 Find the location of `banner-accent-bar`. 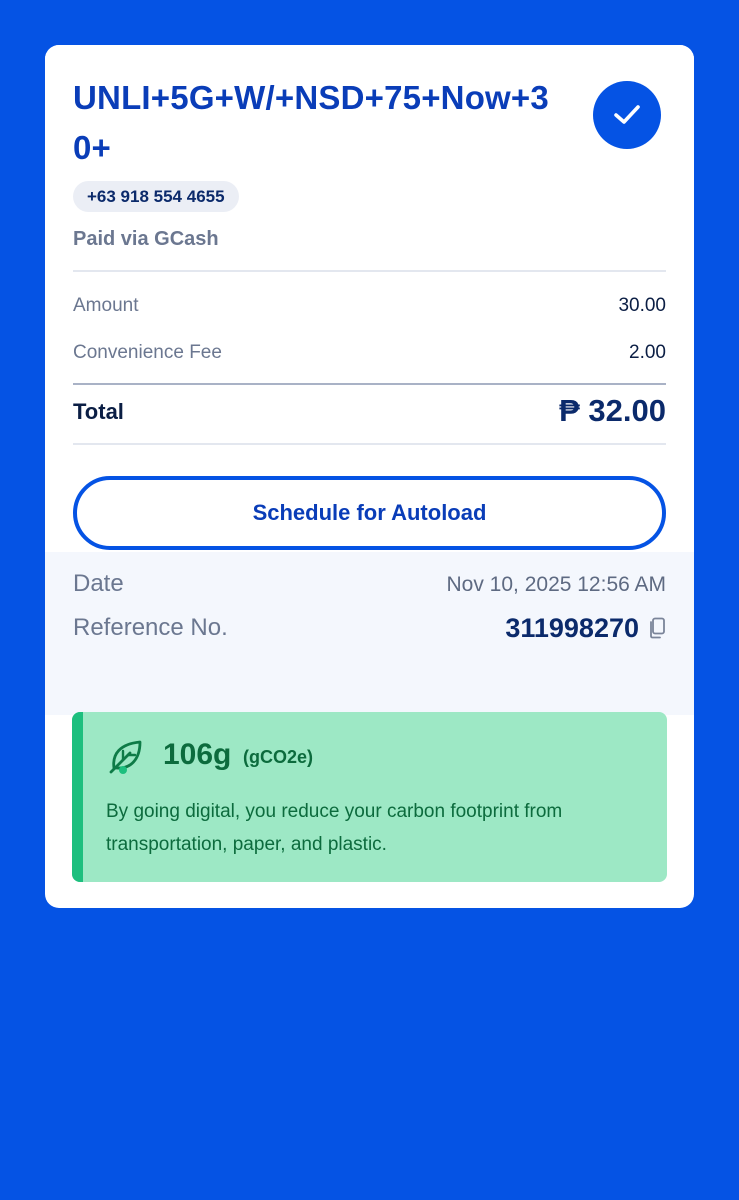

banner-accent-bar is located at coordinates (77, 797).